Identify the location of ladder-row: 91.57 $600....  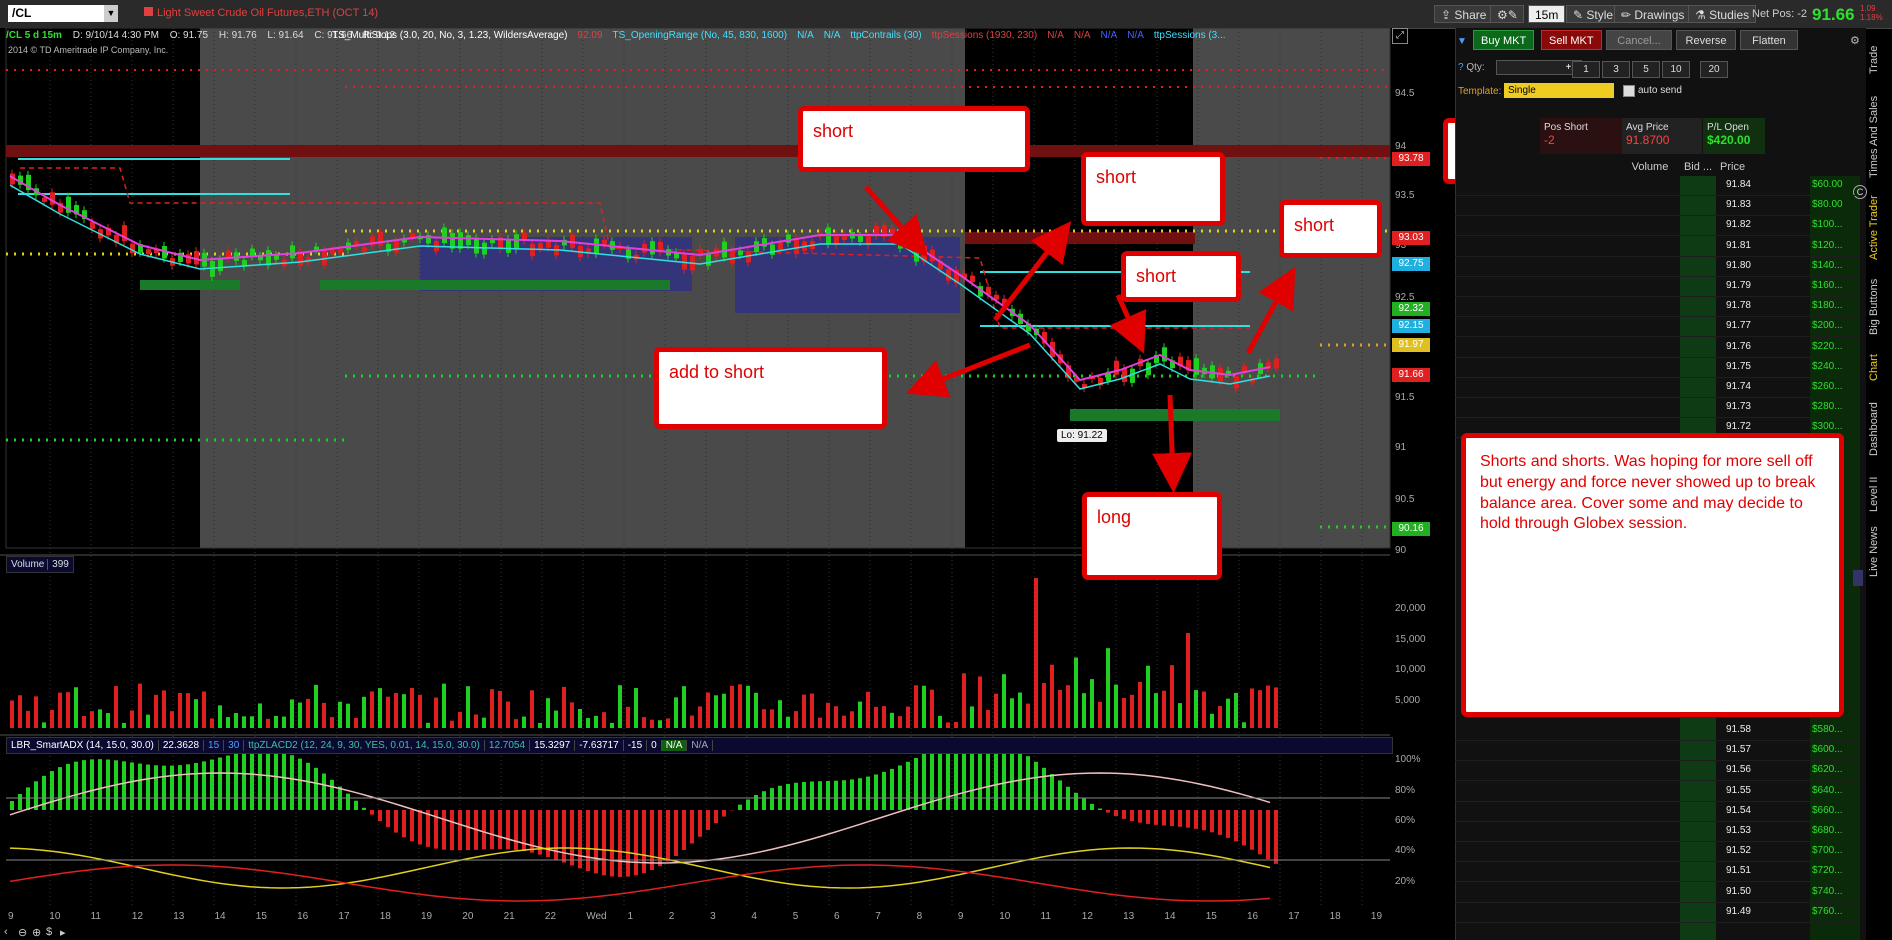
(1657, 751).